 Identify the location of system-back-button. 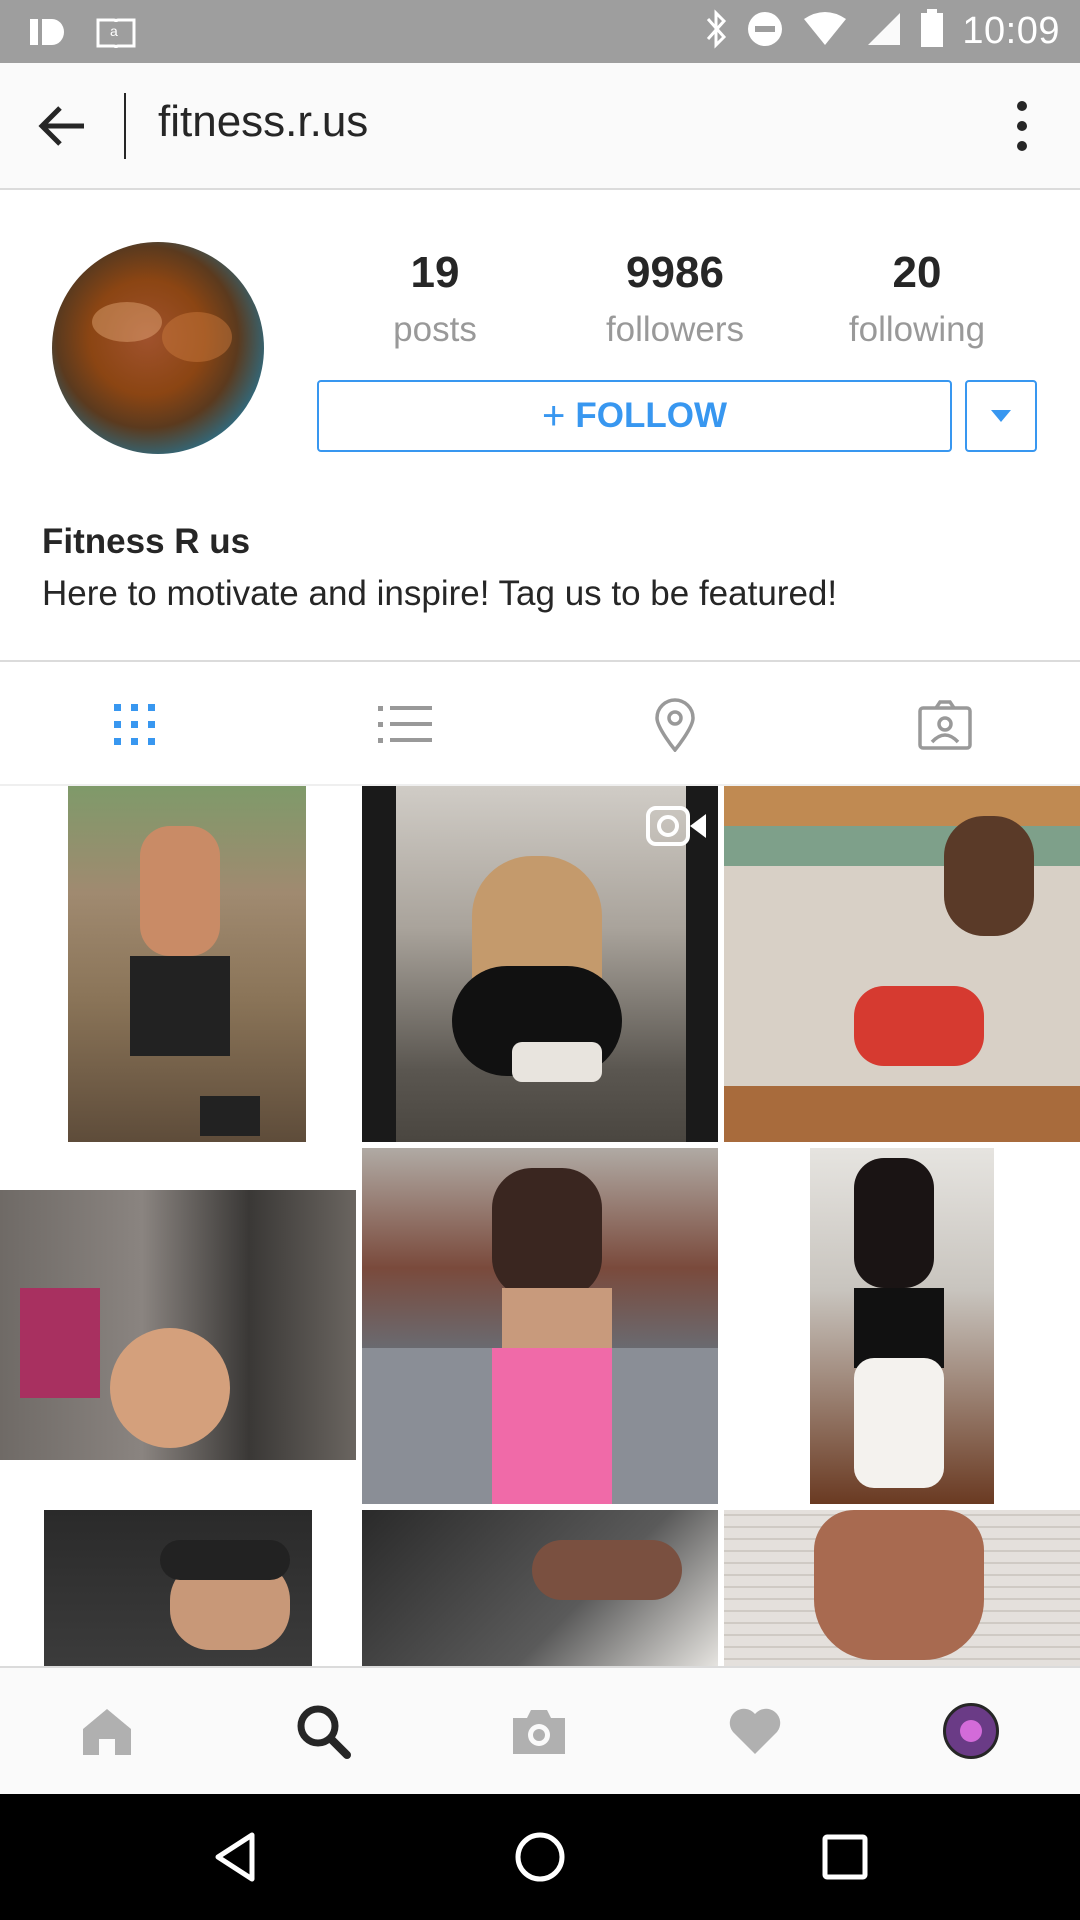
(235, 1857).